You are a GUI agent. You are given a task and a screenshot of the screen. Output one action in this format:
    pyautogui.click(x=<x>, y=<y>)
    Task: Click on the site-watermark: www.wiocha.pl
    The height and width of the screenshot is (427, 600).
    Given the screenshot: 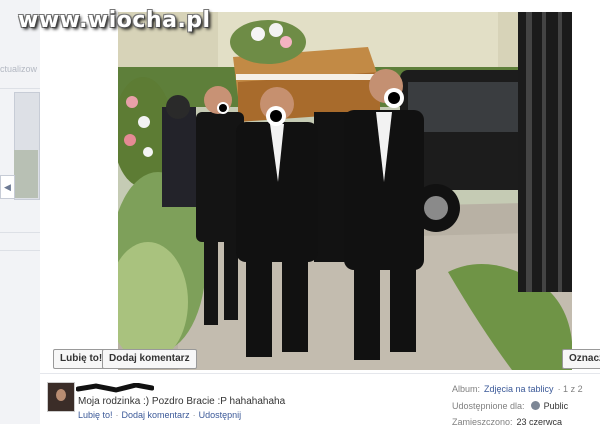 What is the action you would take?
    pyautogui.click(x=114, y=20)
    